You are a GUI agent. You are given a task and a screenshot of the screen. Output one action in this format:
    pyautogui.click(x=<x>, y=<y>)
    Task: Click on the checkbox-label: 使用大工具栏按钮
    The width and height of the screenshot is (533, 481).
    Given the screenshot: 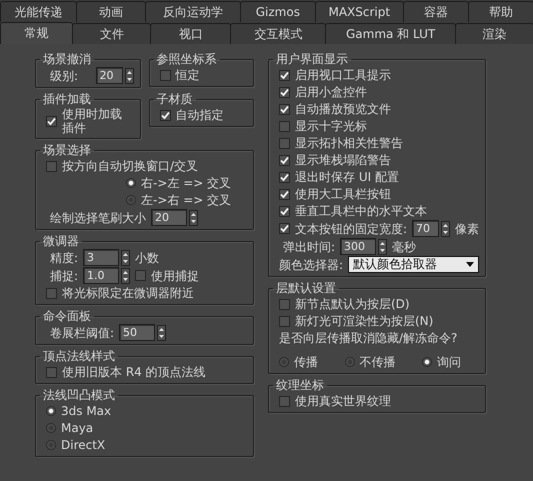 What is the action you would take?
    pyautogui.click(x=343, y=194)
    